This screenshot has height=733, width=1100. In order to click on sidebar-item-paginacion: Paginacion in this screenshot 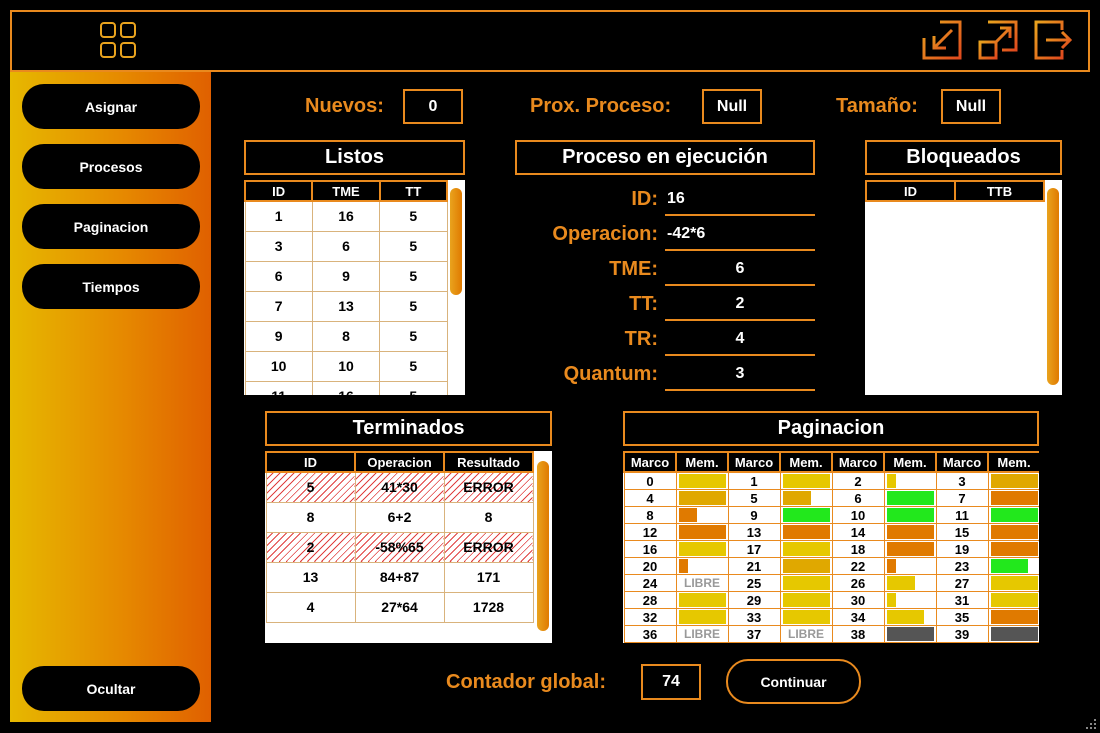, I will do `click(111, 226)`.